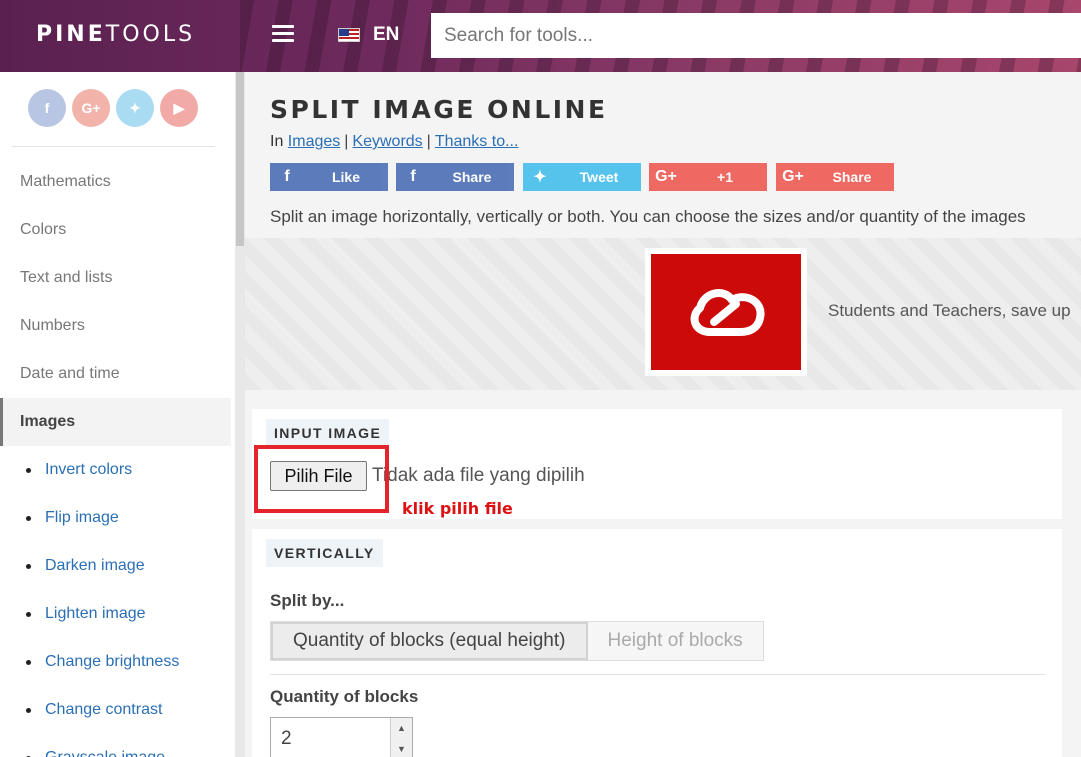 The width and height of the screenshot is (1081, 757). I want to click on sidebar-subitem-darken-image: Darken image, so click(115, 566).